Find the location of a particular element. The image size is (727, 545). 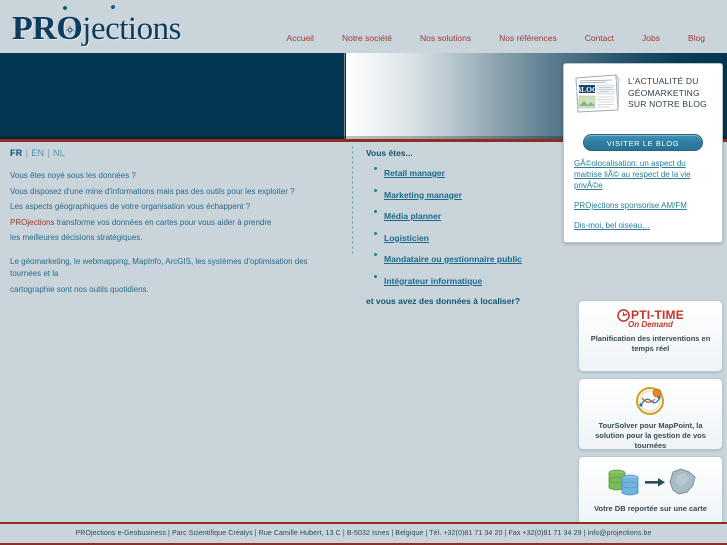

svg-text: BLOG is located at coordinates (587, 89).